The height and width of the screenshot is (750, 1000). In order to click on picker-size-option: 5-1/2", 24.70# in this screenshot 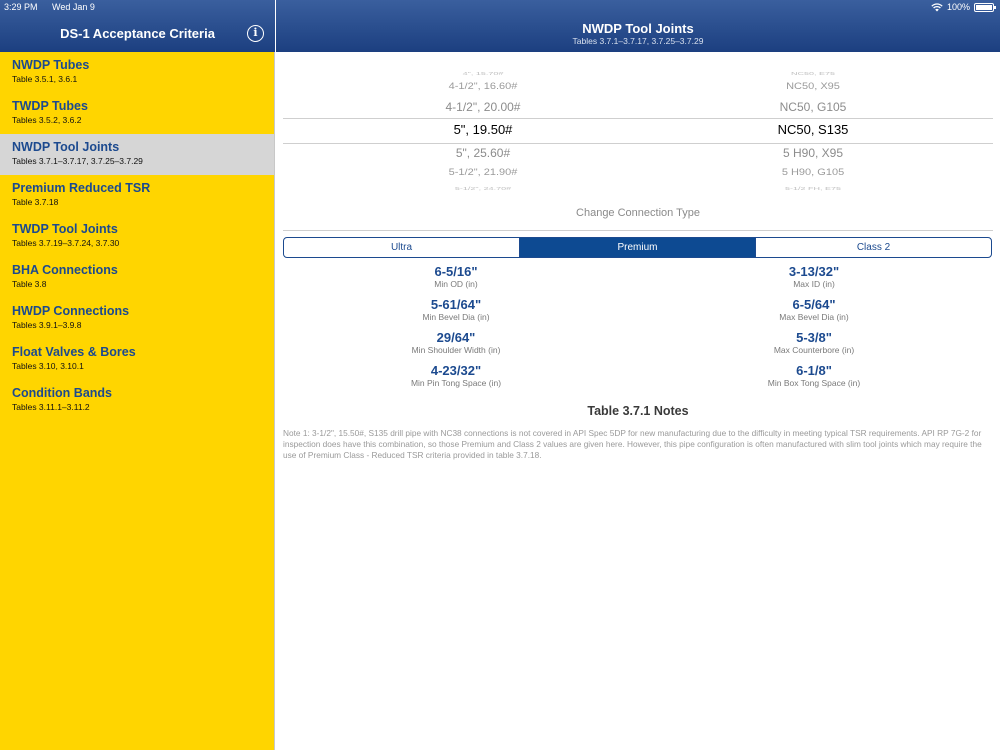, I will do `click(483, 189)`.